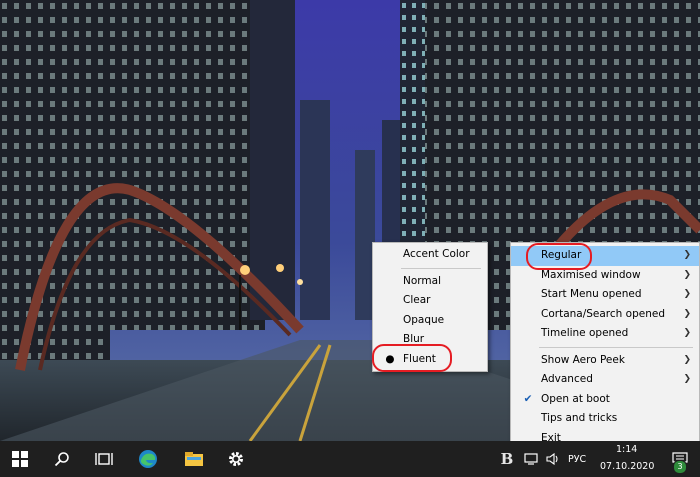 Image resolution: width=700 pixels, height=477 pixels. Describe the element at coordinates (424, 319) in the screenshot. I see `accent-item-label: Opaque` at that location.